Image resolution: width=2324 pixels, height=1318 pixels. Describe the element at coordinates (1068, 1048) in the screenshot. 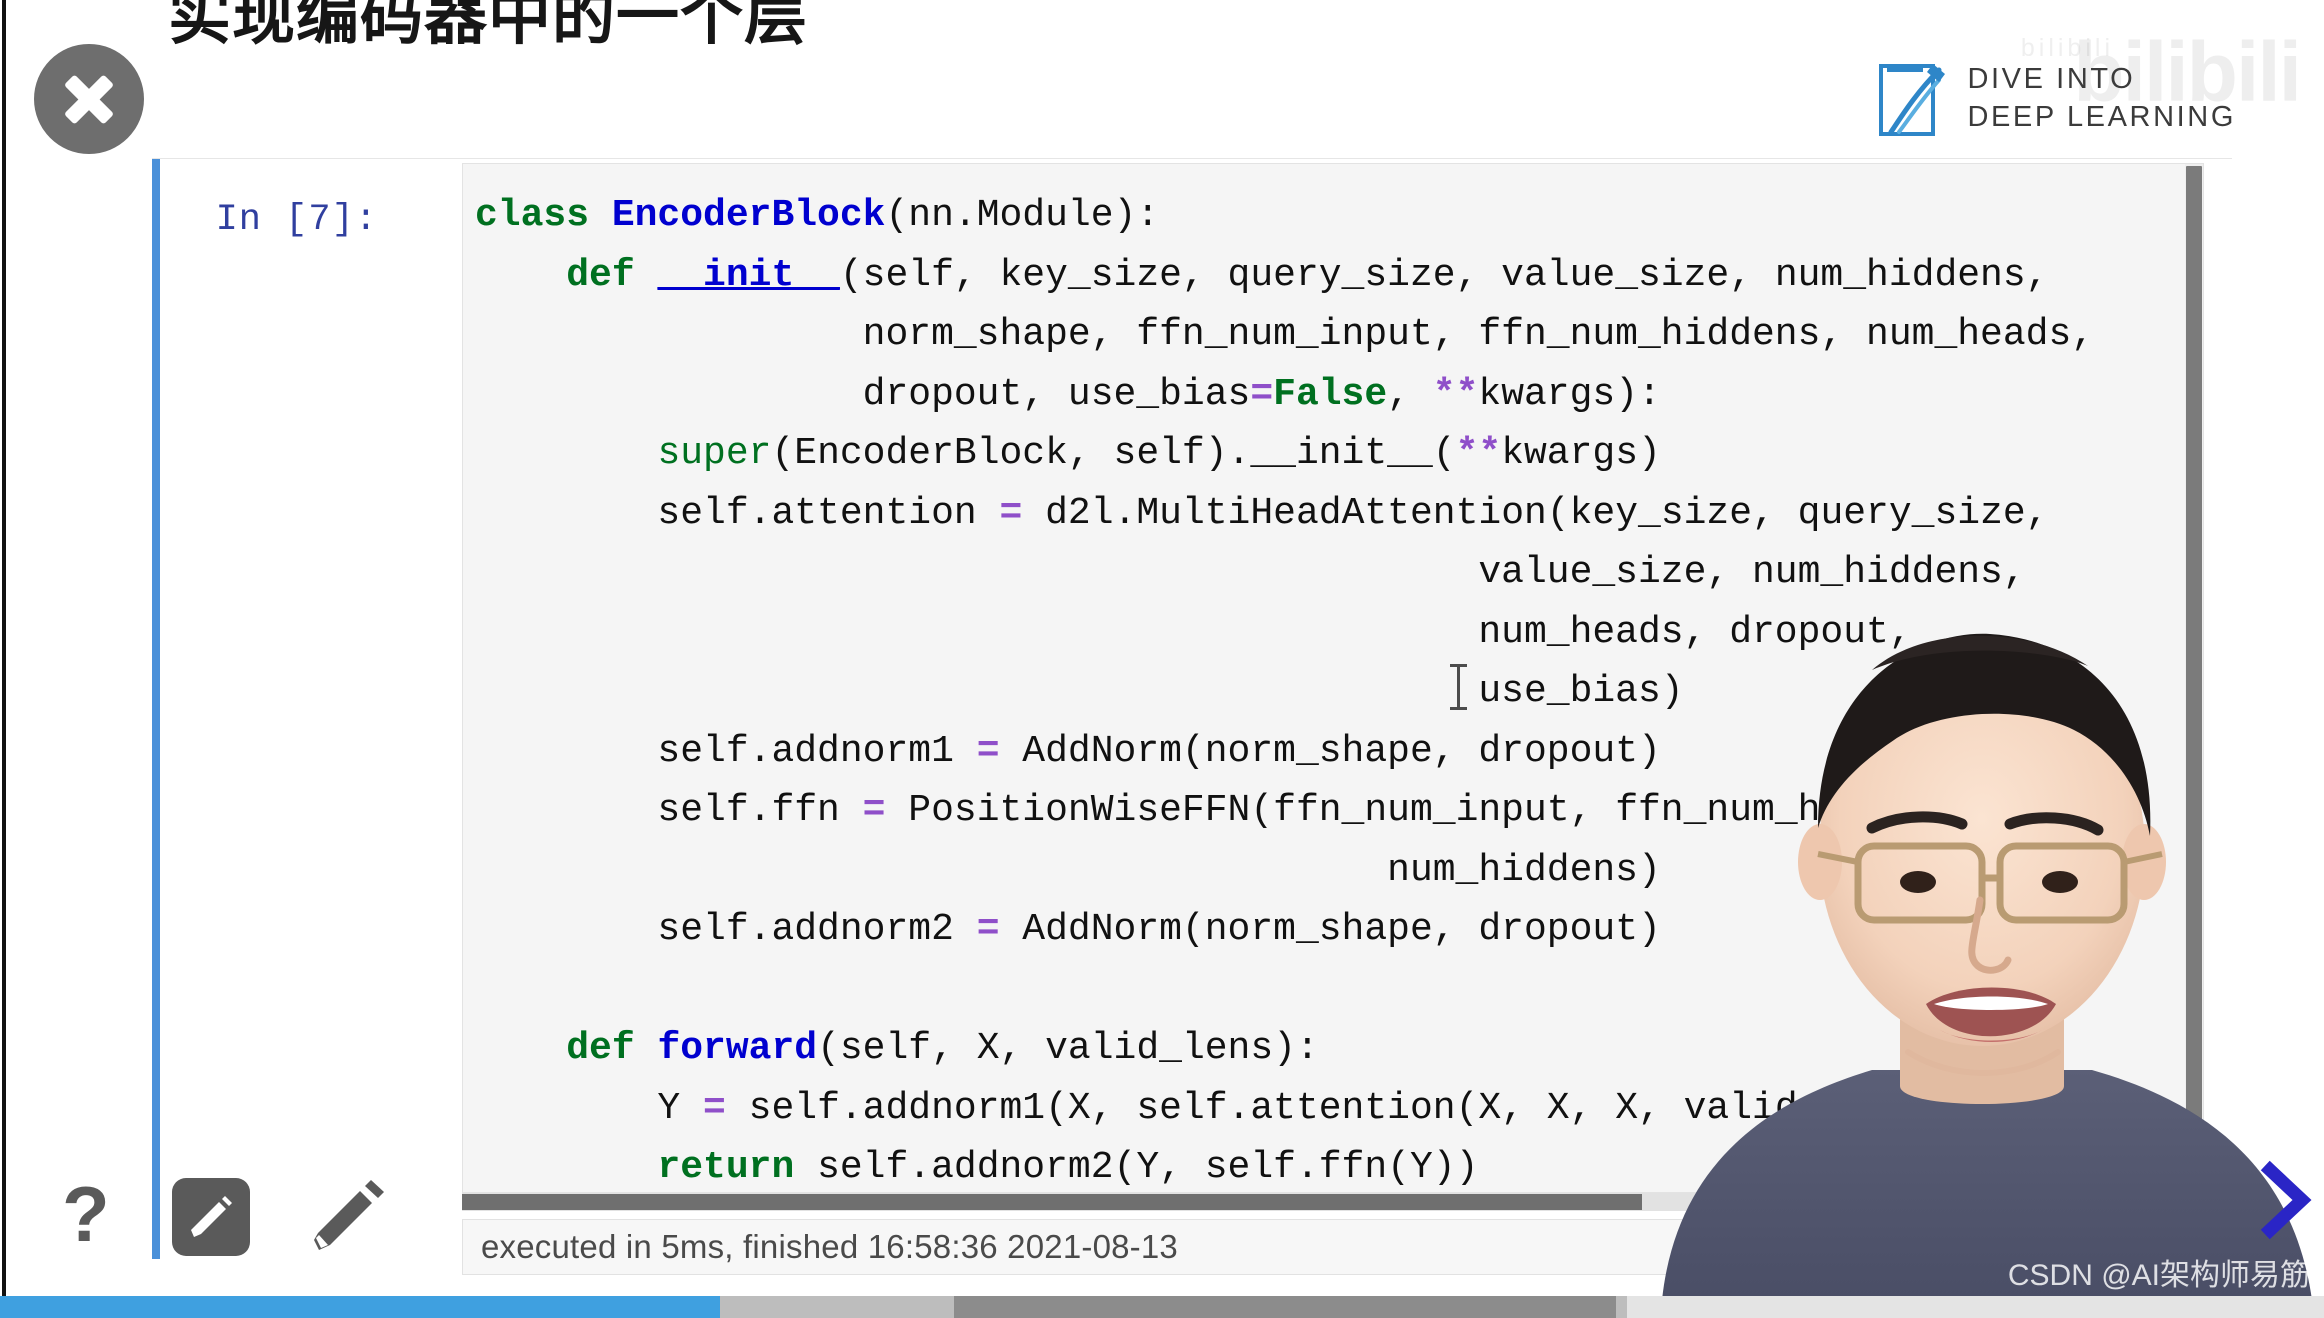

I see `code-token: (self, X, valid_lens):` at that location.